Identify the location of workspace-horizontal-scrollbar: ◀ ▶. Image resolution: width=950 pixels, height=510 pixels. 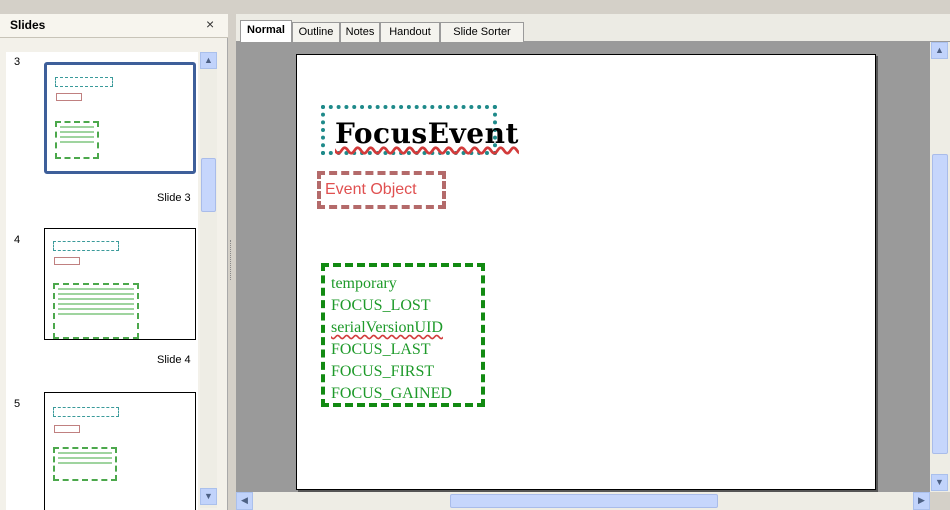
(583, 501).